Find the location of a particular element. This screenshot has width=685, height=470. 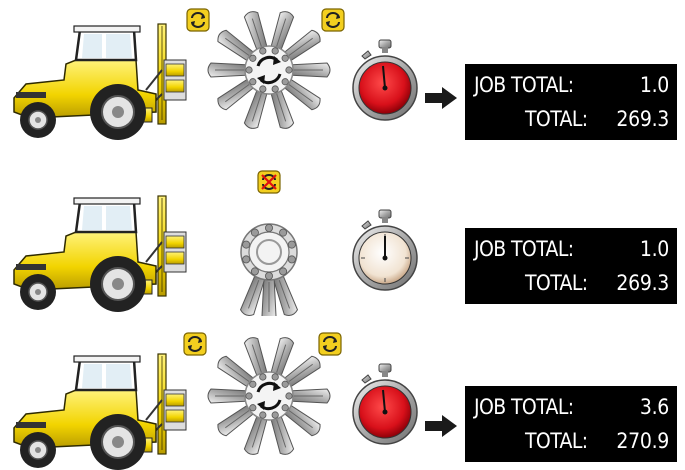

totals-display: JOB TOTAL: 3.6 TOTAL: 270.9 is located at coordinates (571, 424).